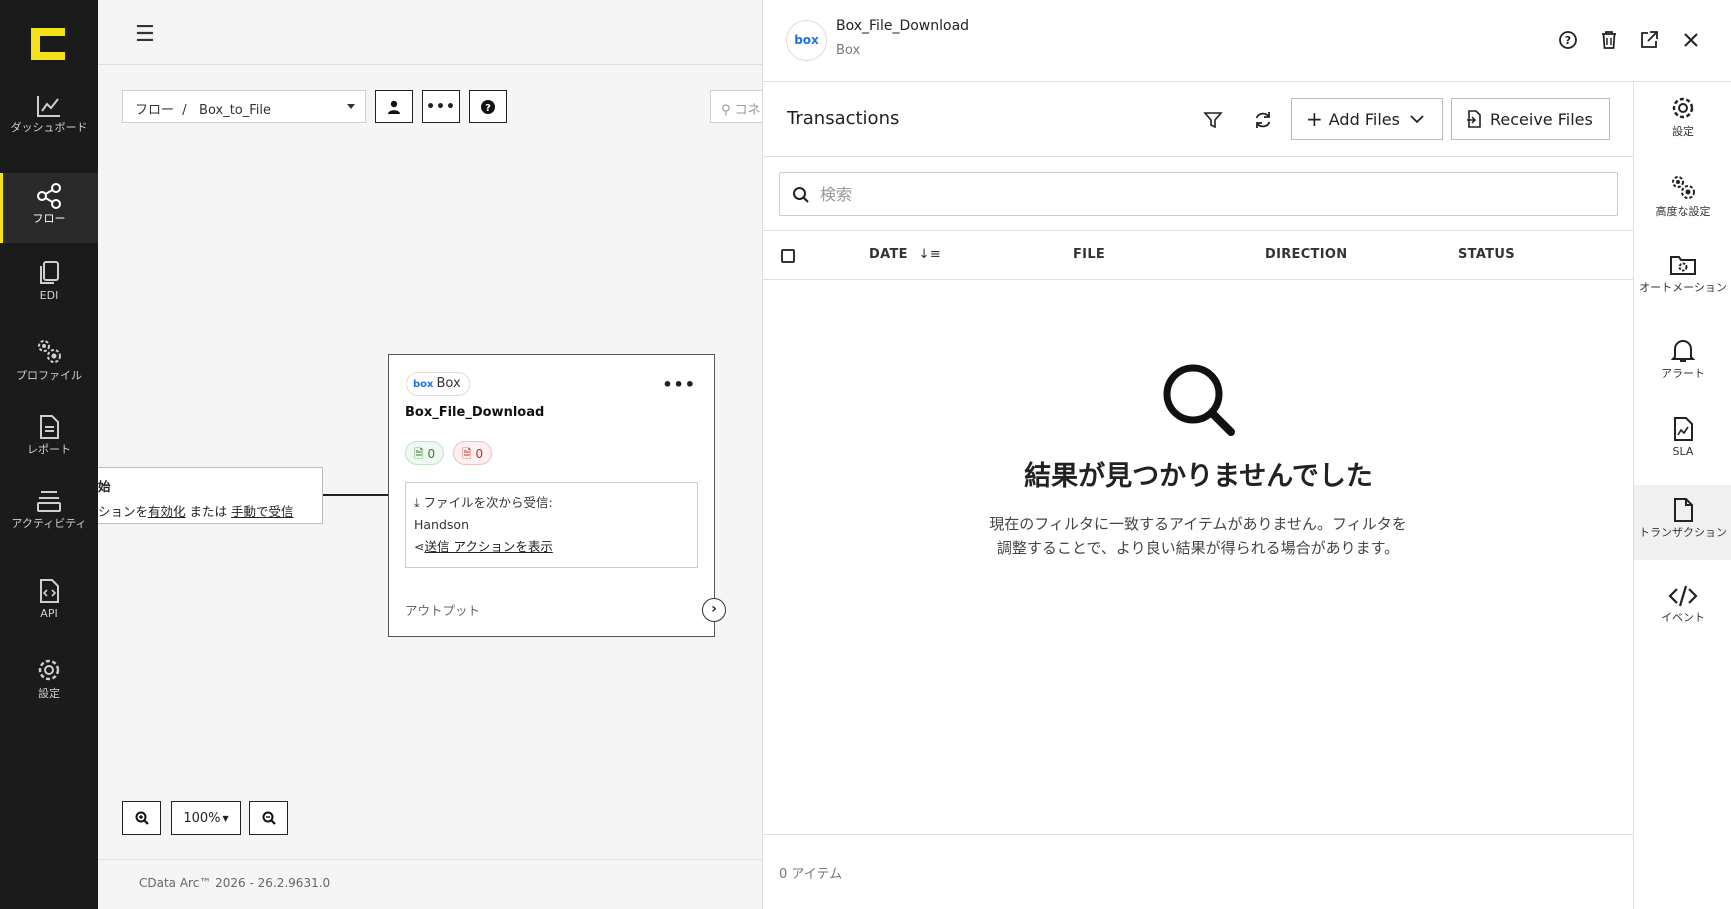 This screenshot has width=1731, height=909. What do you see at coordinates (1486, 254) in the screenshot?
I see `column-status: STATUS` at bounding box center [1486, 254].